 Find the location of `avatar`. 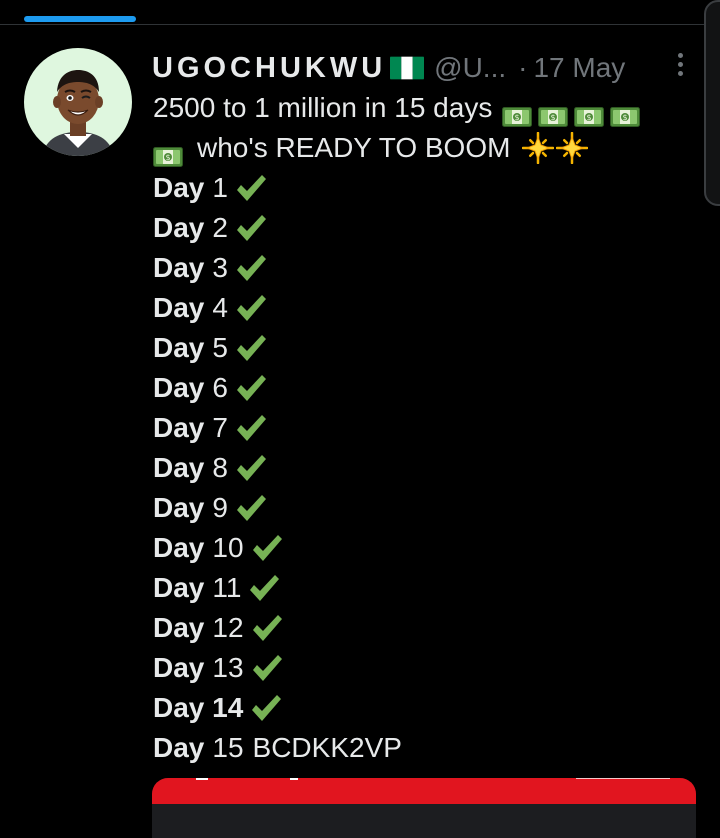

avatar is located at coordinates (78, 102).